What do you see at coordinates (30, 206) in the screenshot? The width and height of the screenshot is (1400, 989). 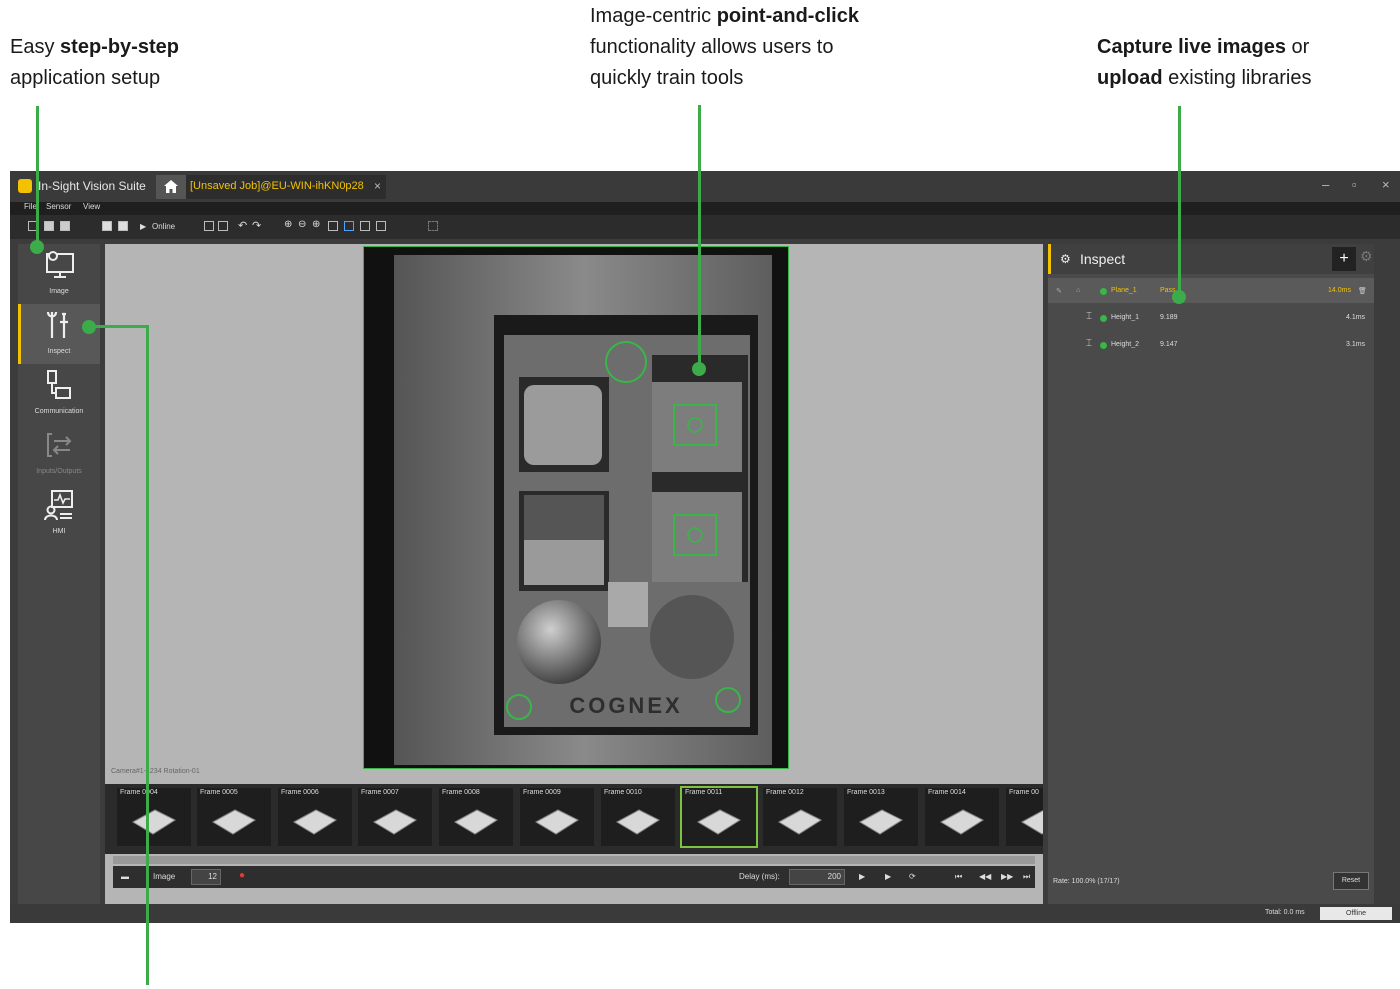 I see `menu-file: File` at bounding box center [30, 206].